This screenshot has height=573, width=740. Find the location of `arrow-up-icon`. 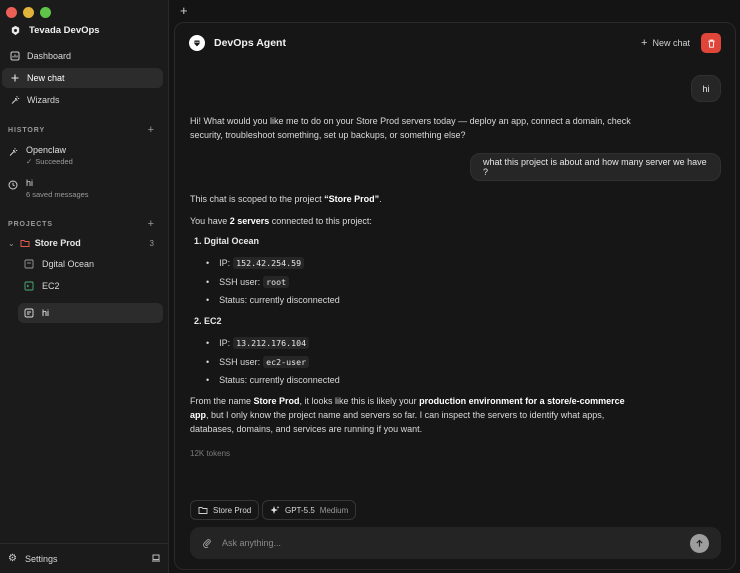

arrow-up-icon is located at coordinates (699, 543).